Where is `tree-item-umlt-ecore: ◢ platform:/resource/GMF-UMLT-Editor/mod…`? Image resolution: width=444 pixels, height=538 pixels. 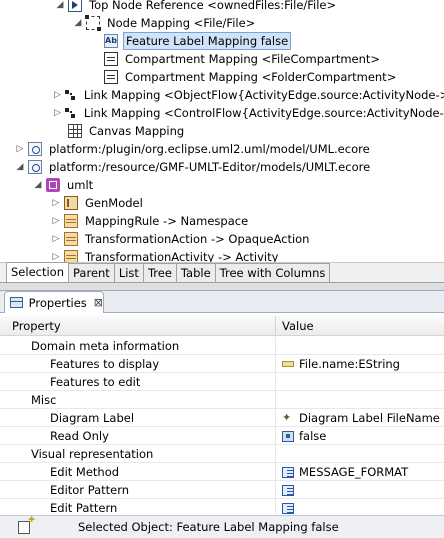
tree-item-umlt-ecore: ◢ platform:/resource/GMF-UMLT-Editor/mod… is located at coordinates (222, 167).